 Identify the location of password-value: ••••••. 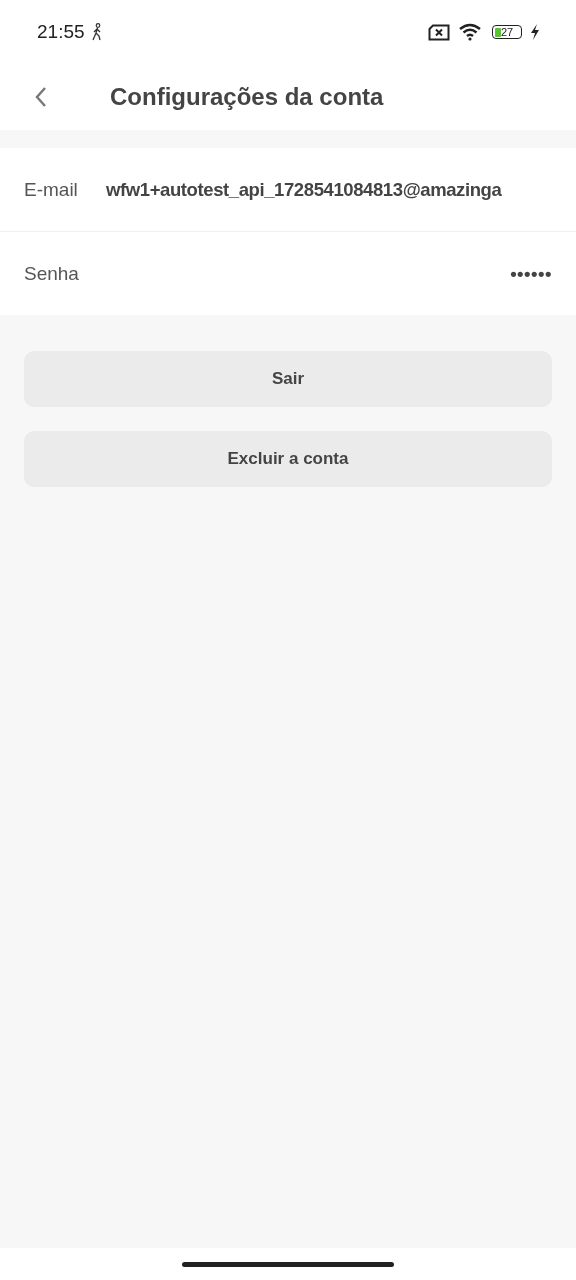
(531, 273).